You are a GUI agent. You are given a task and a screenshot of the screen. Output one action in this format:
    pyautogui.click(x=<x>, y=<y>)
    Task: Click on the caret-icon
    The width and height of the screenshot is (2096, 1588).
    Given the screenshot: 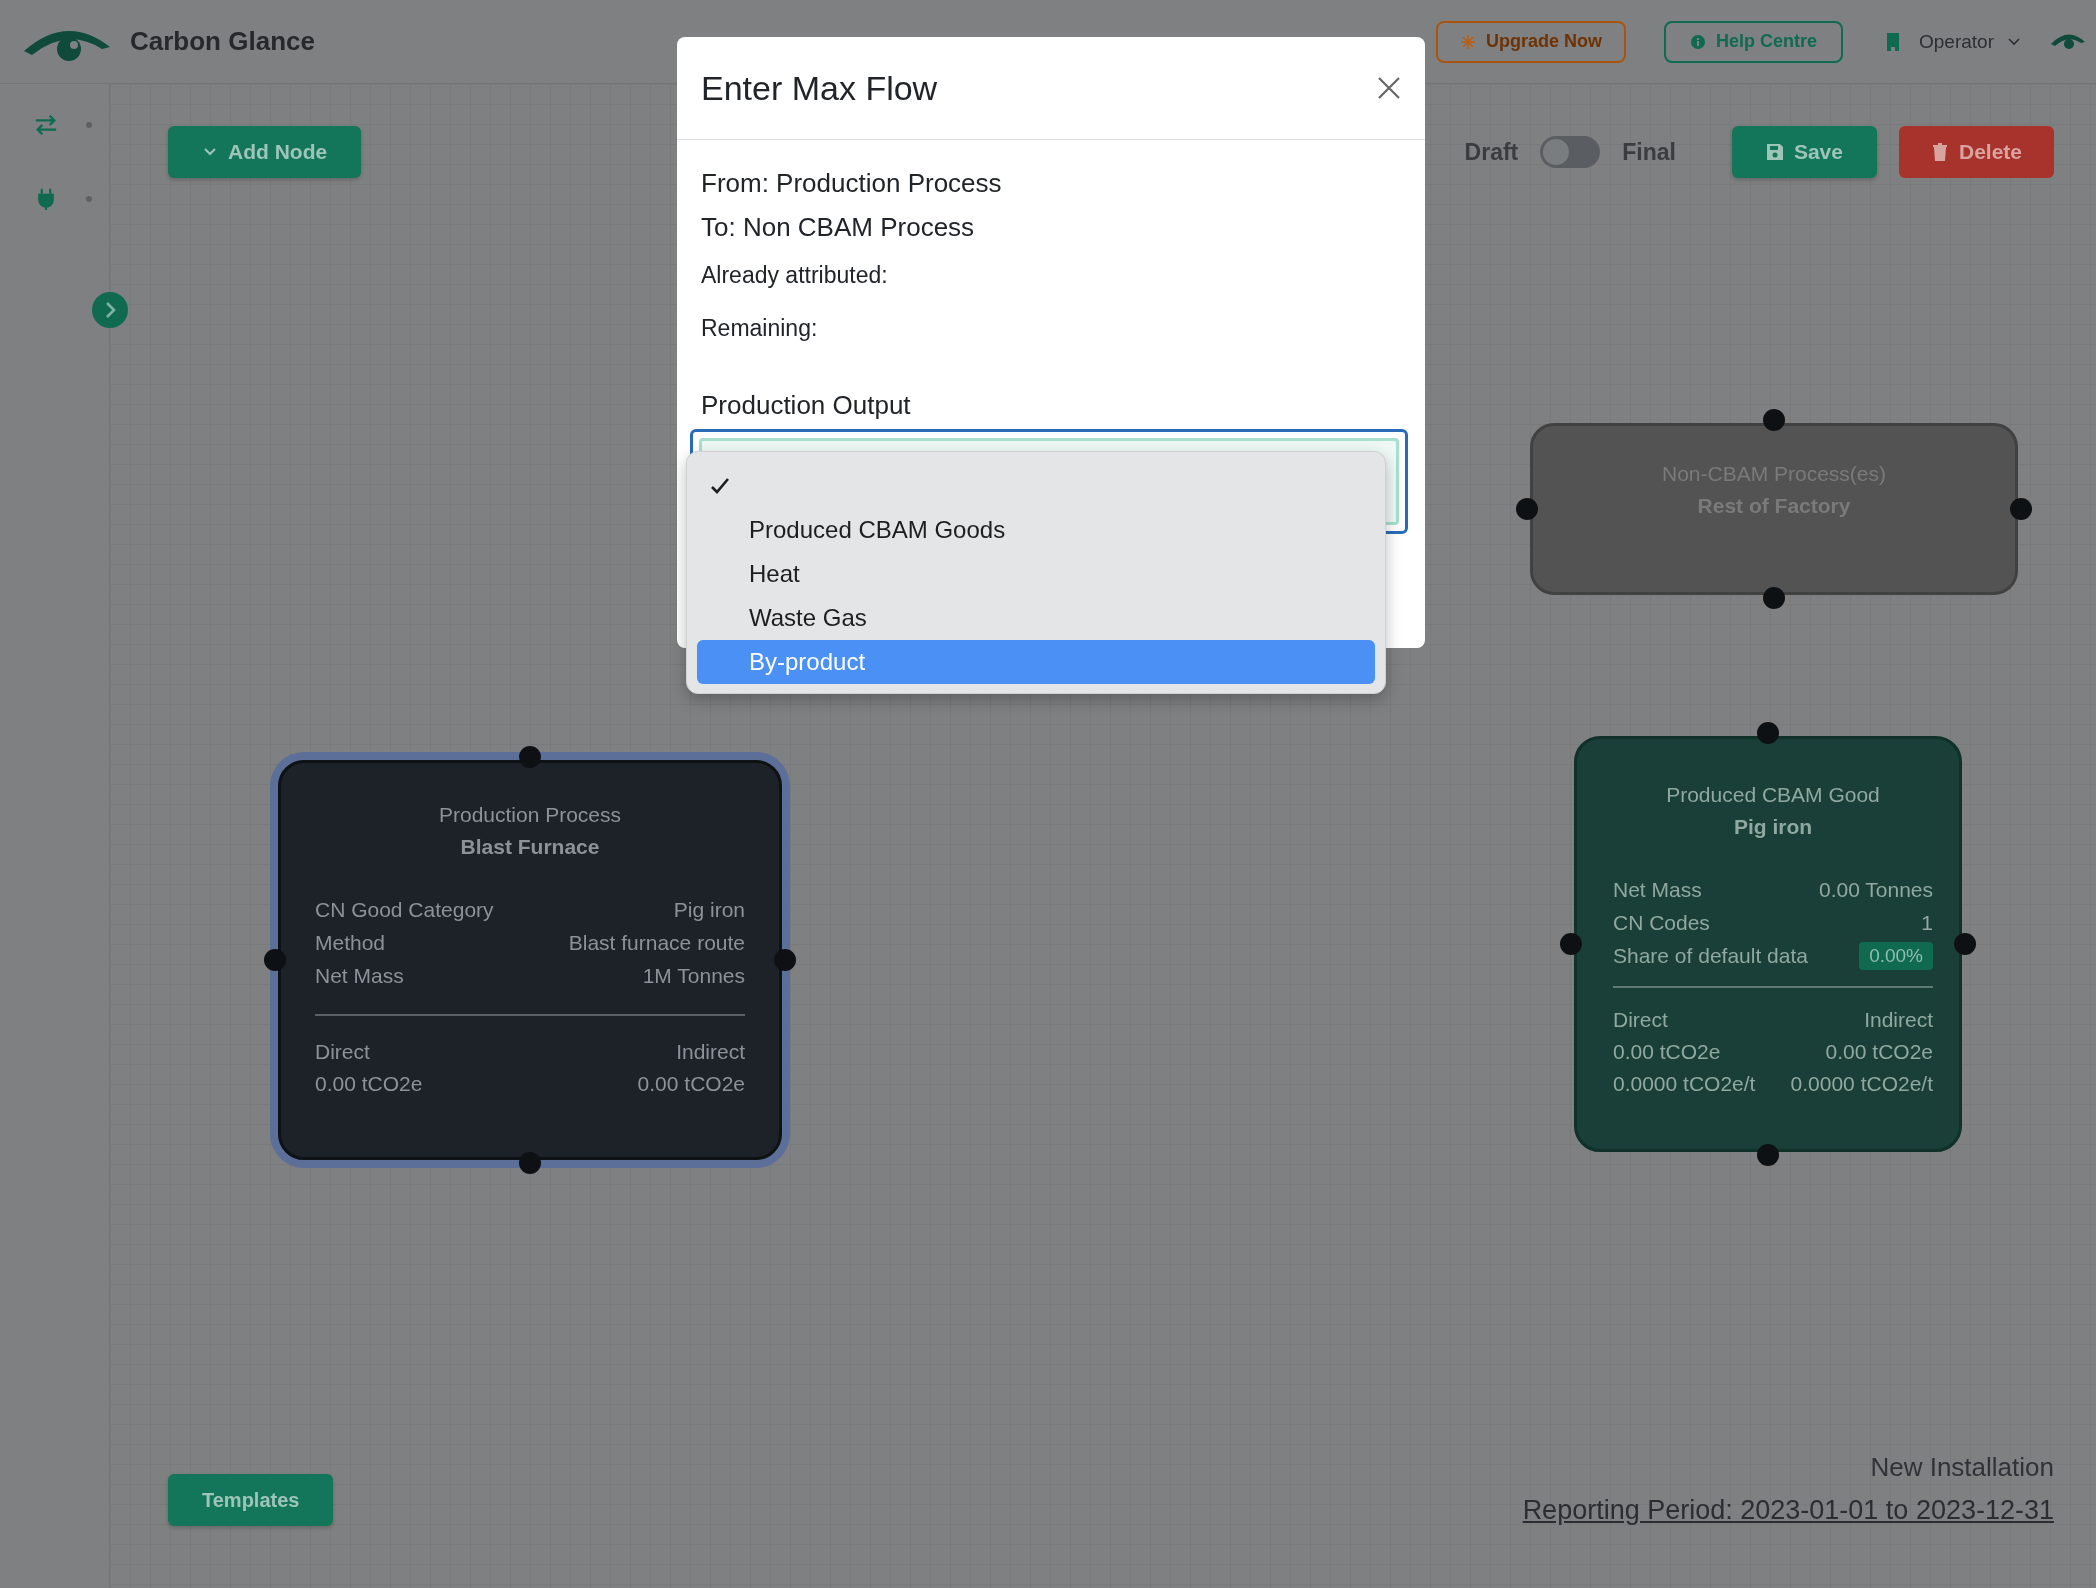 What is the action you would take?
    pyautogui.click(x=2014, y=41)
    